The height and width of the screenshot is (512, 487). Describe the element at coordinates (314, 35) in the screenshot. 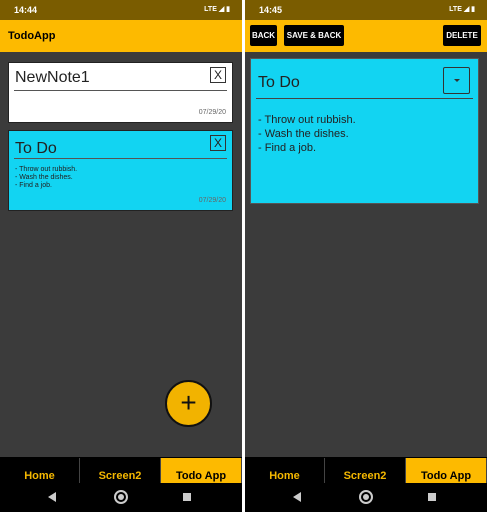

I see `save-and-back-button: SAVE & BACK` at that location.